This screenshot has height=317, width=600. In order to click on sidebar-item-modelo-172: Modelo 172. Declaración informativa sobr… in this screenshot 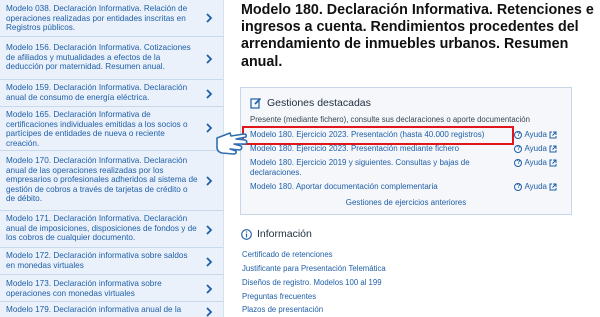, I will do `click(111, 262)`.